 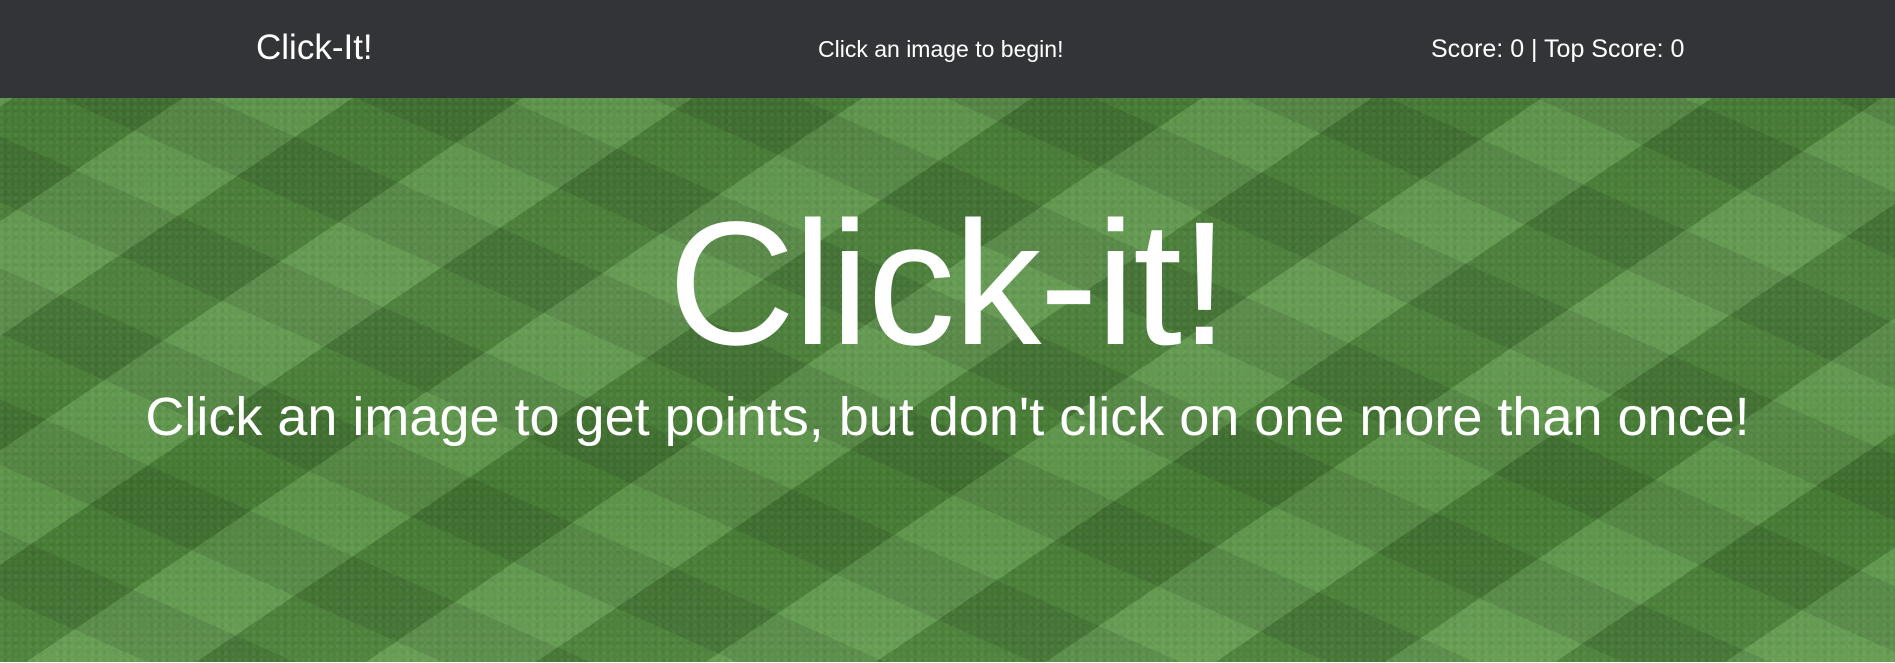 What do you see at coordinates (948, 284) in the screenshot?
I see `hero-title: Click-it!` at bounding box center [948, 284].